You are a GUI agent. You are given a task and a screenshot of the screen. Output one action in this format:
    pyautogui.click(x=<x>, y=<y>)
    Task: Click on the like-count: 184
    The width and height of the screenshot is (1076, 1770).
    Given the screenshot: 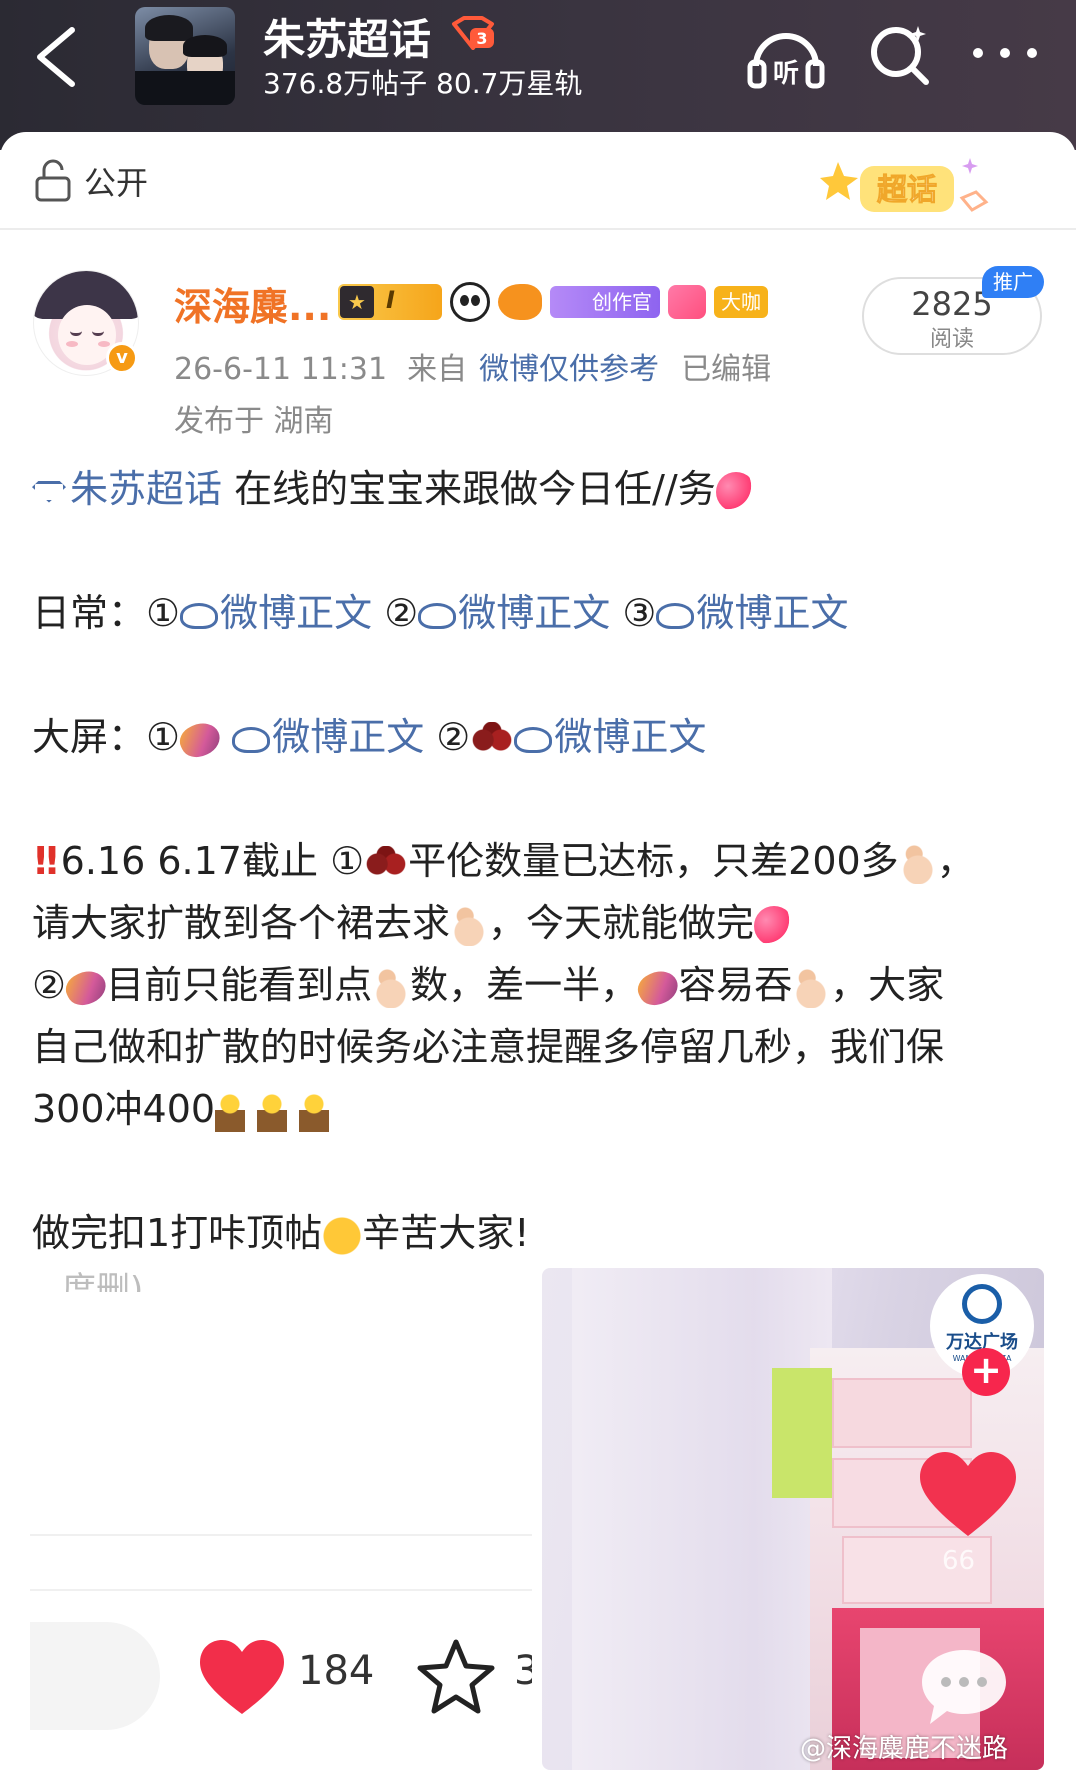 What is the action you would take?
    pyautogui.click(x=336, y=1671)
    